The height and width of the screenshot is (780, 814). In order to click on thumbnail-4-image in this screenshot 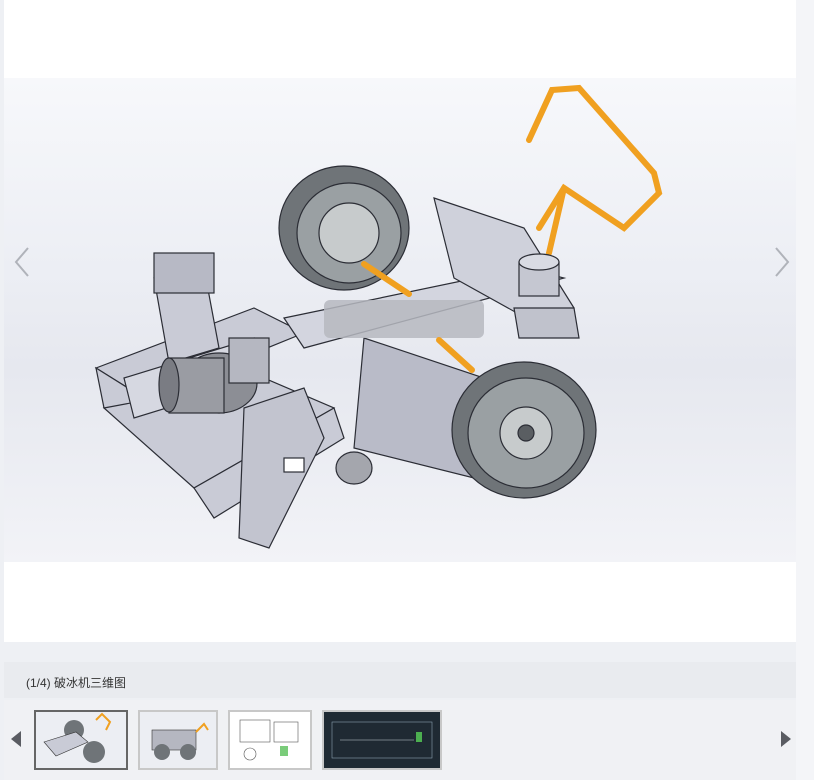, I will do `click(382, 740)`.